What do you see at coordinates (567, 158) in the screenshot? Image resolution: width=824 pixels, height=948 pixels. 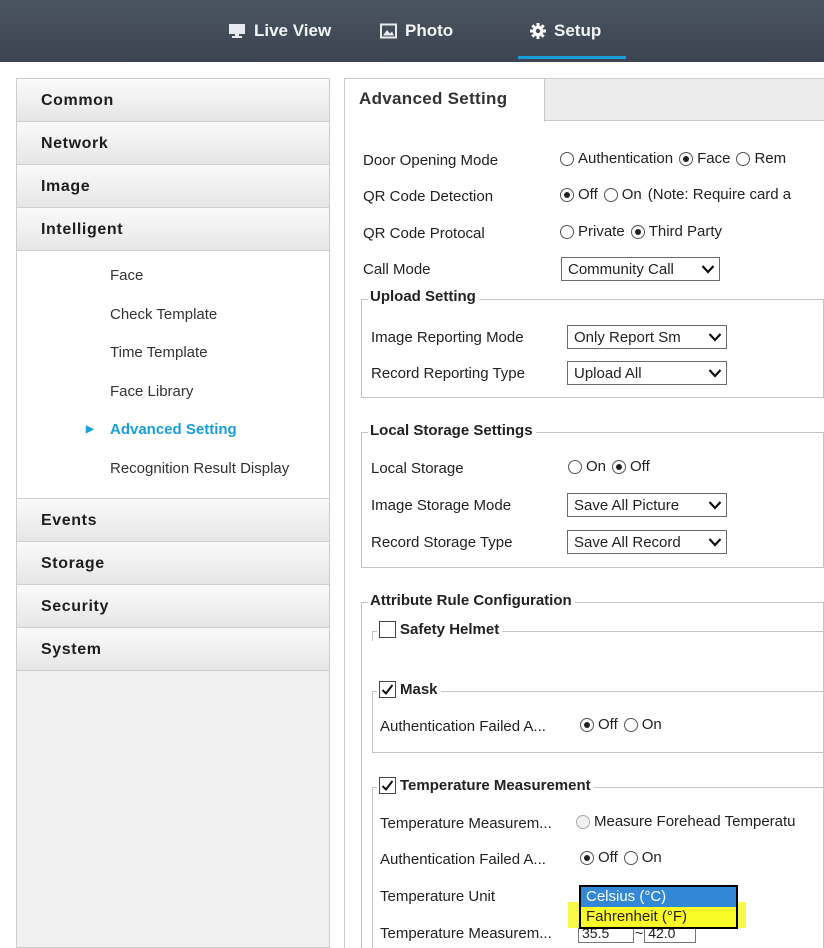 I see `radio-authentication` at bounding box center [567, 158].